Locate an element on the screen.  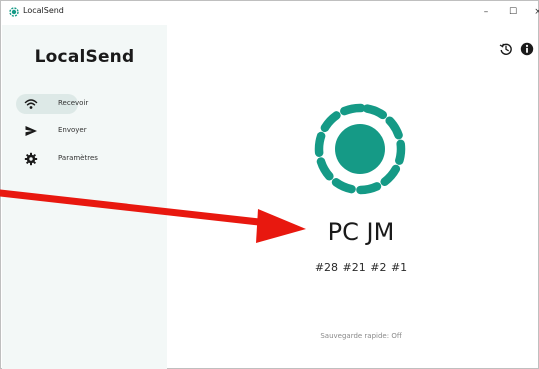
sidebar-item-settings: Paramètres is located at coordinates (57, 159).